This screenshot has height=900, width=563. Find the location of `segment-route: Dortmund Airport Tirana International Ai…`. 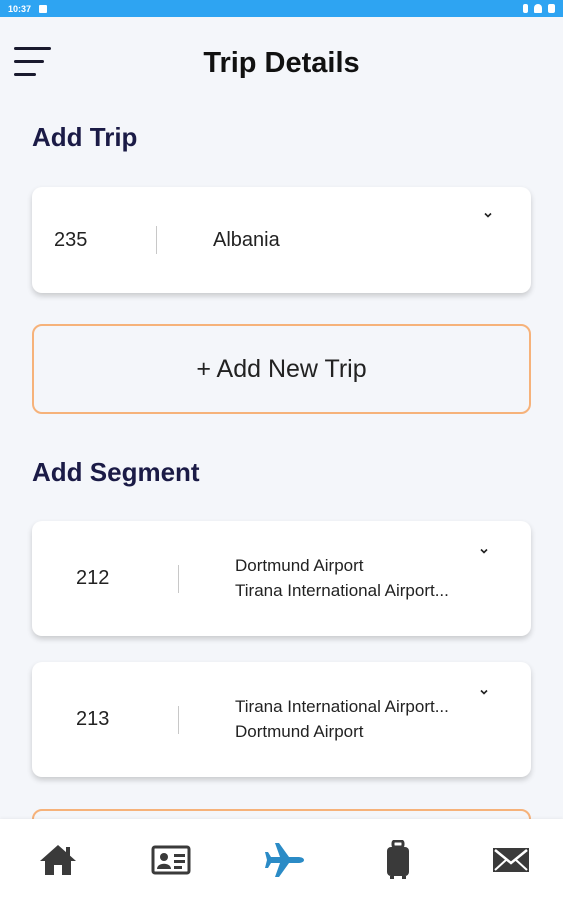

segment-route: Dortmund Airport Tirana International Ai… is located at coordinates (355, 578).